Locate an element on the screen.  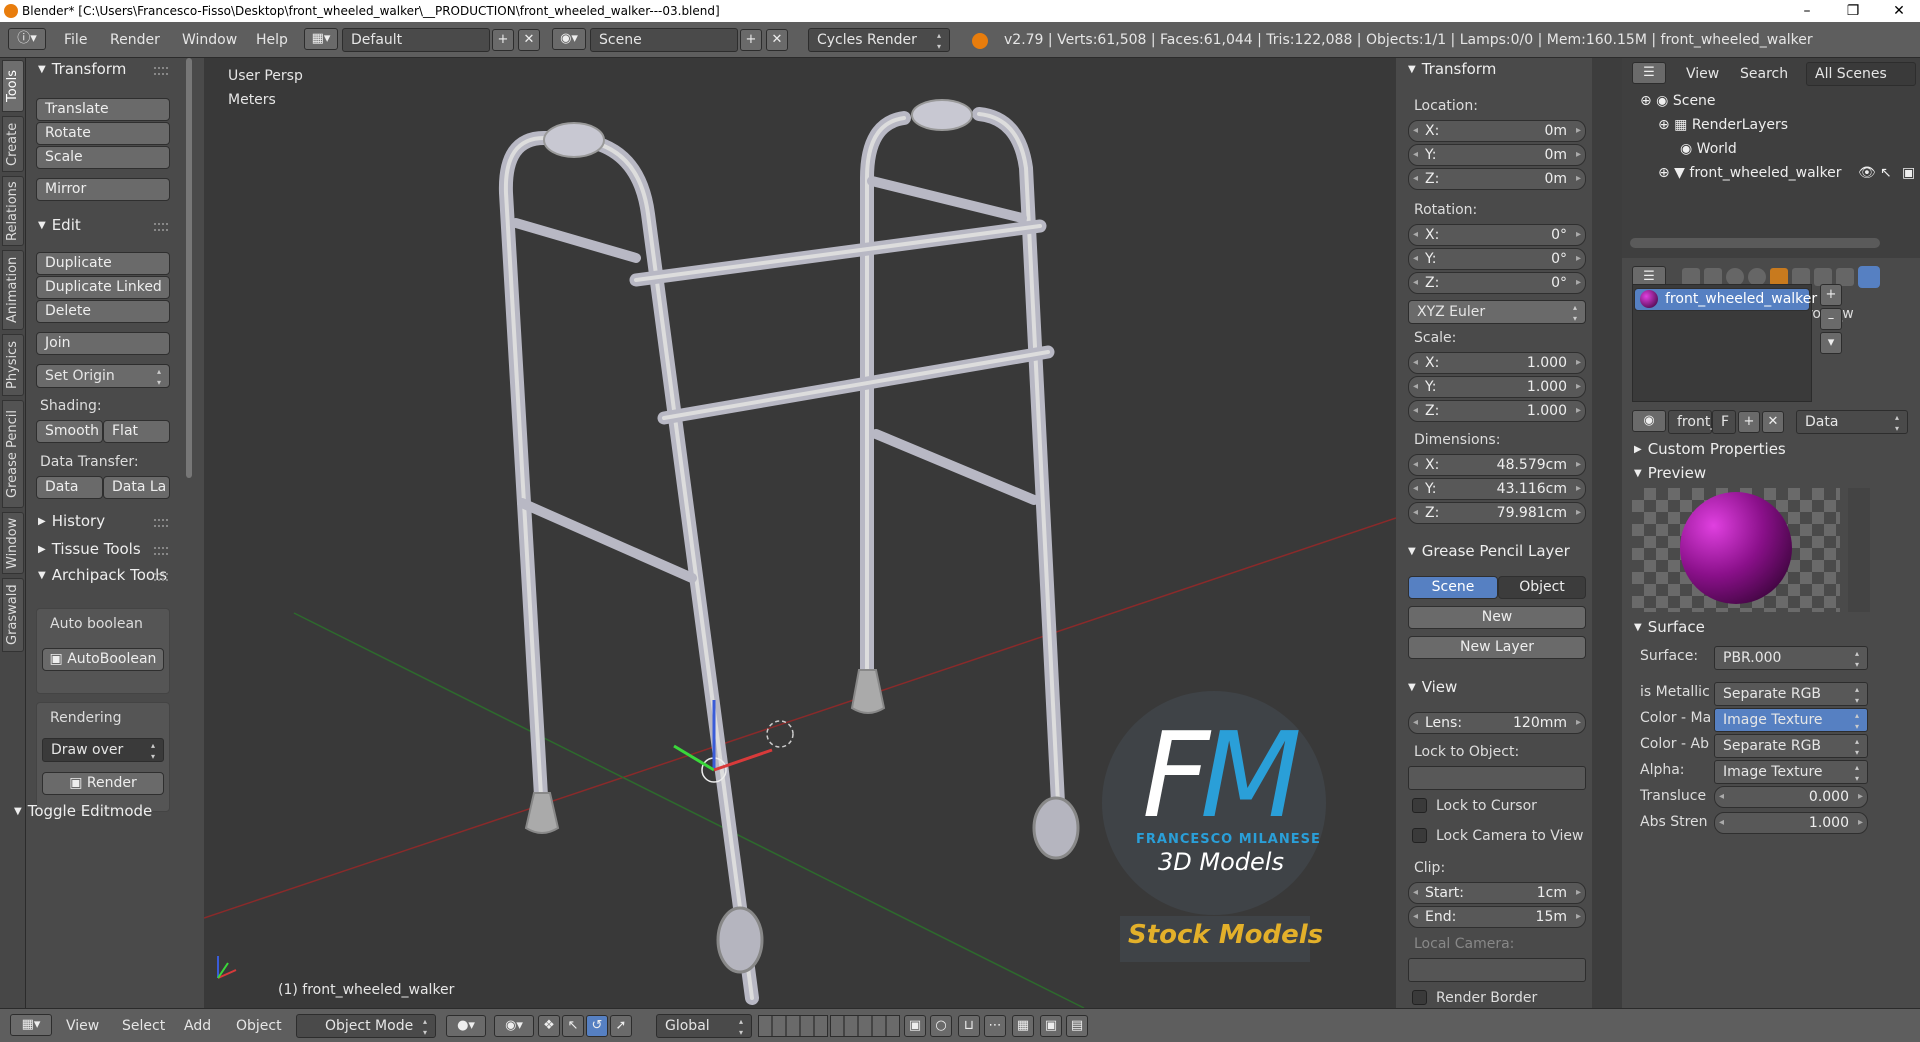
scale-y-field: Y:1.000 is located at coordinates (1497, 387).